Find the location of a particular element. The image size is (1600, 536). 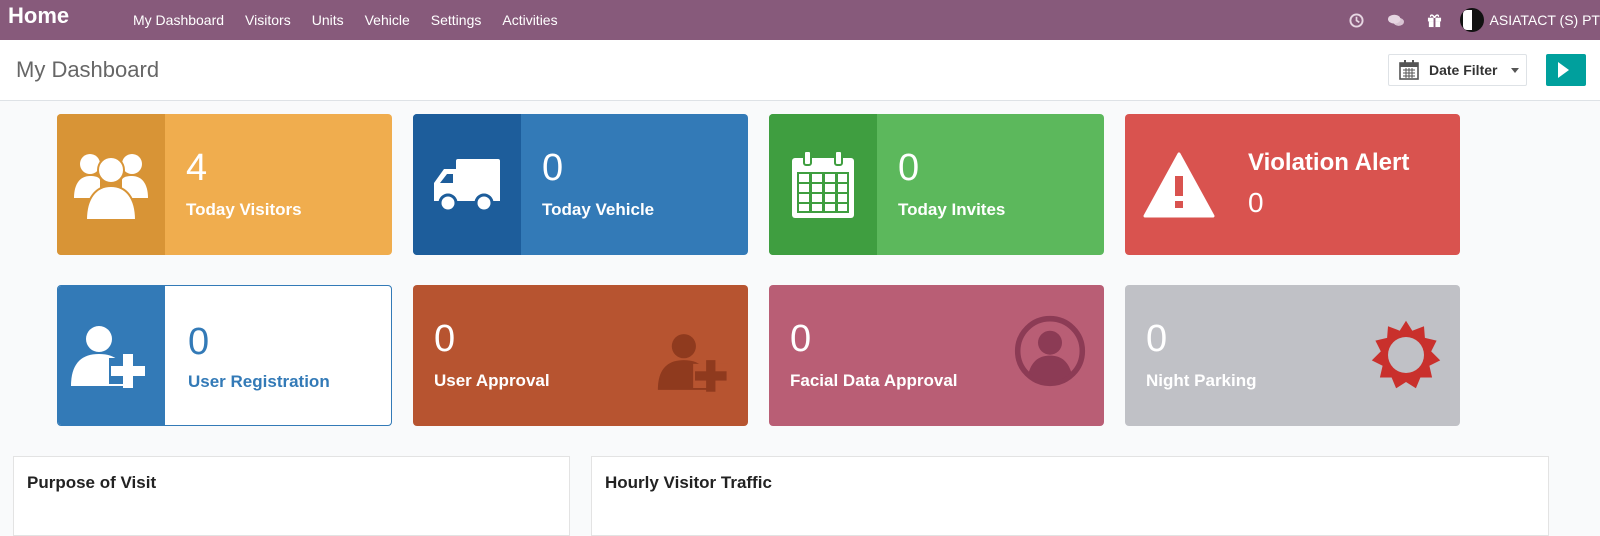

menu-visitors: Visitors is located at coordinates (268, 20).